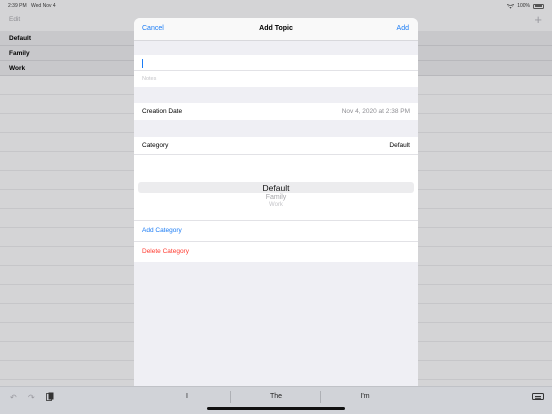  I want to click on creation-date-value: Nov 4, 2020 at 2:38 PM, so click(376, 111).